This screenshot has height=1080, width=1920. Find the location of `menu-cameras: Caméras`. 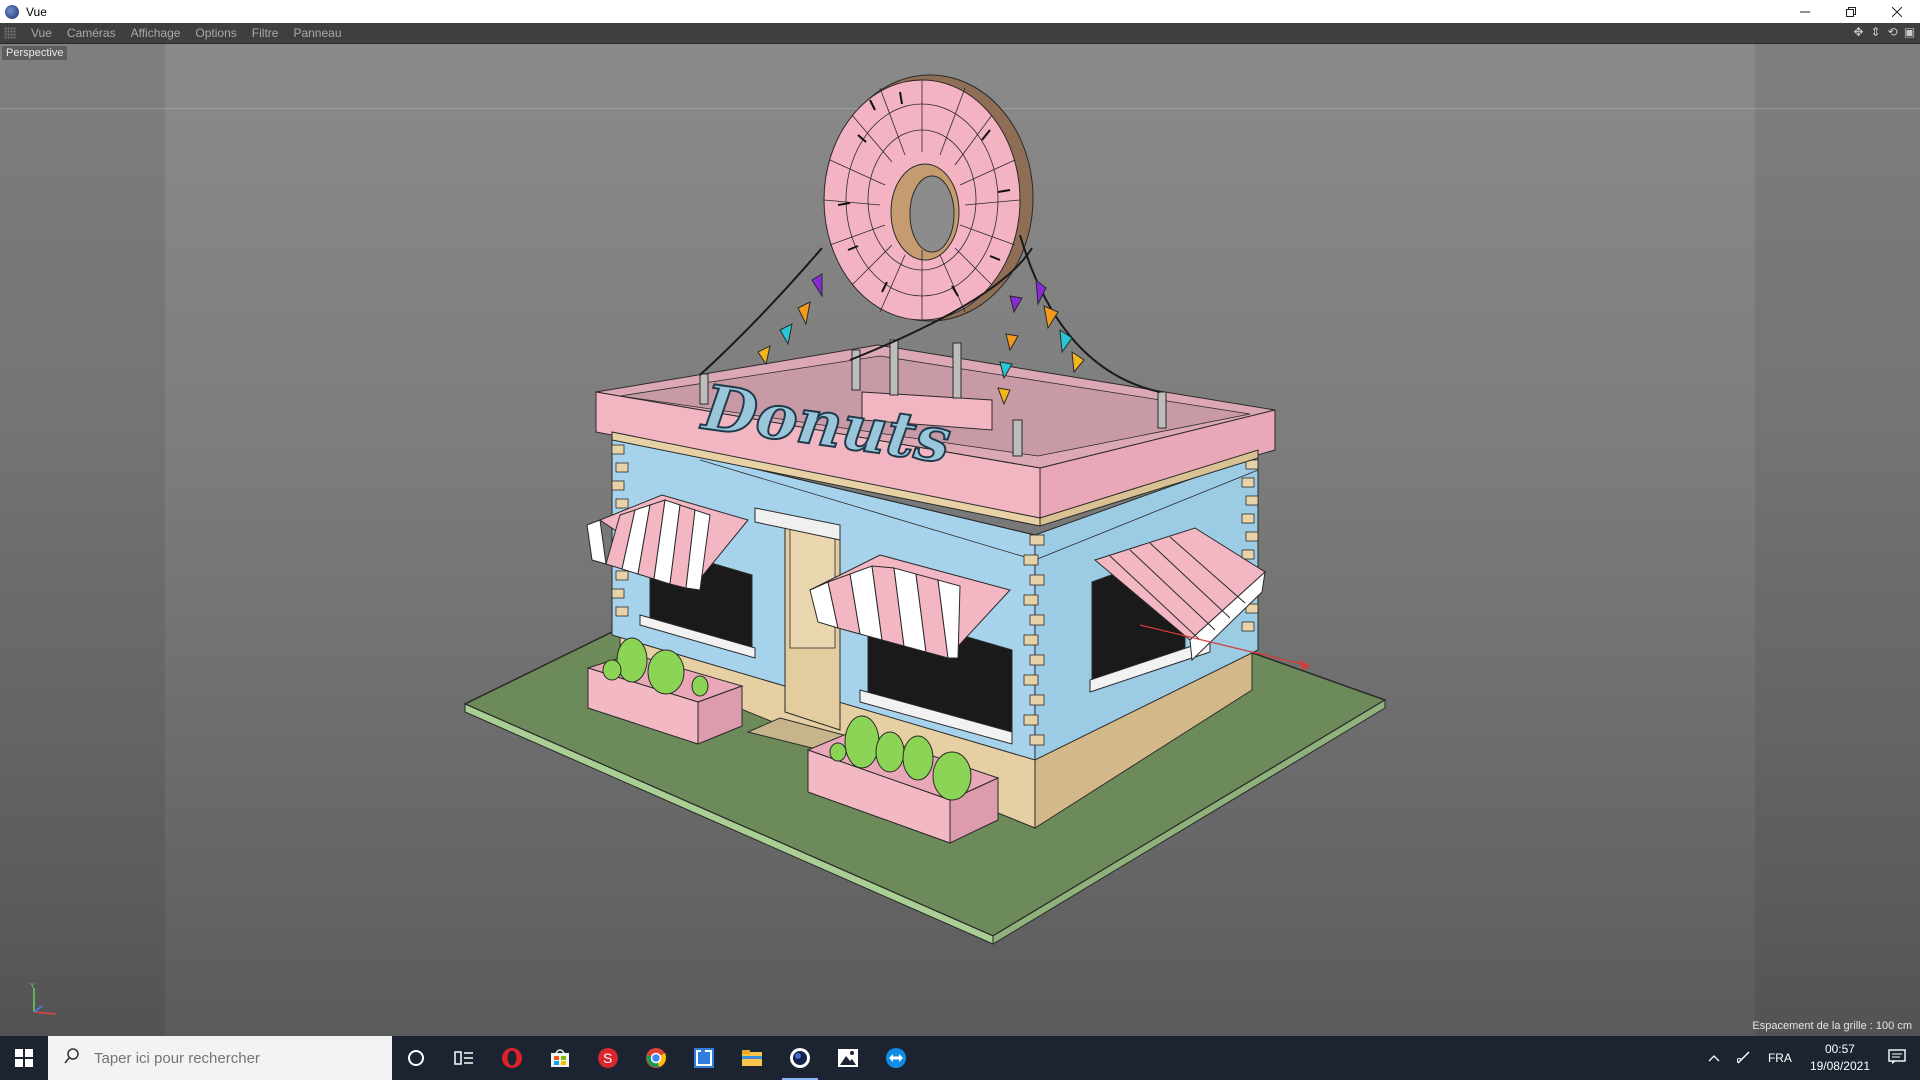

menu-cameras: Caméras is located at coordinates (91, 33).